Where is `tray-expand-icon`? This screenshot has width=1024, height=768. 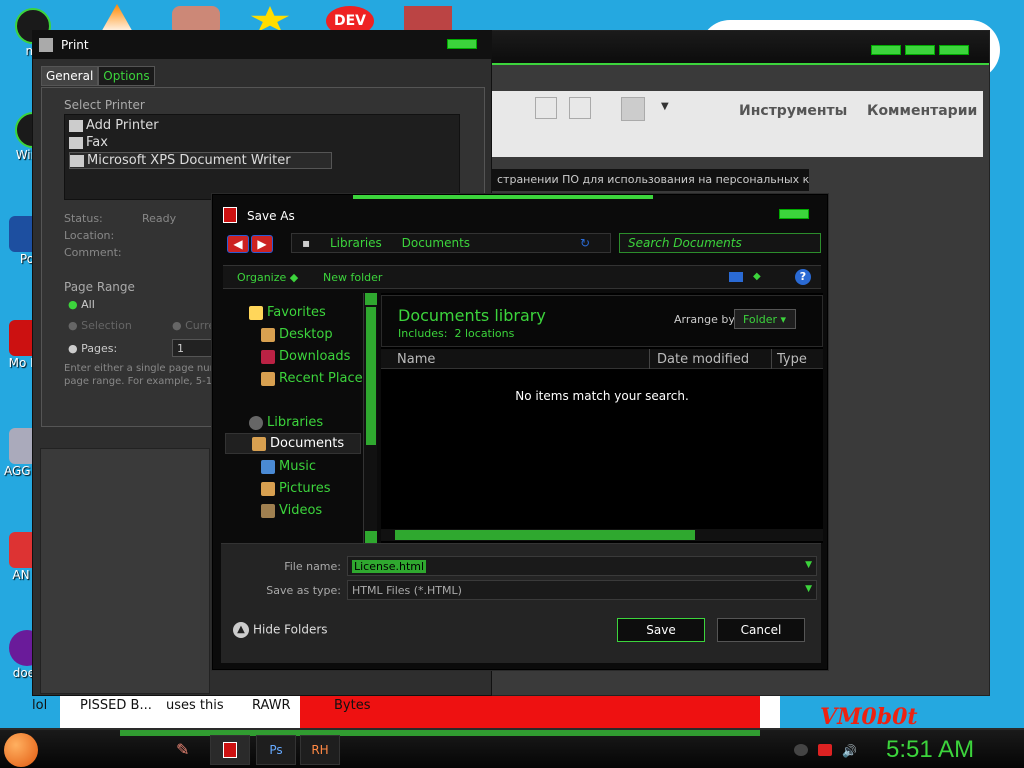 tray-expand-icon is located at coordinates (801, 750).